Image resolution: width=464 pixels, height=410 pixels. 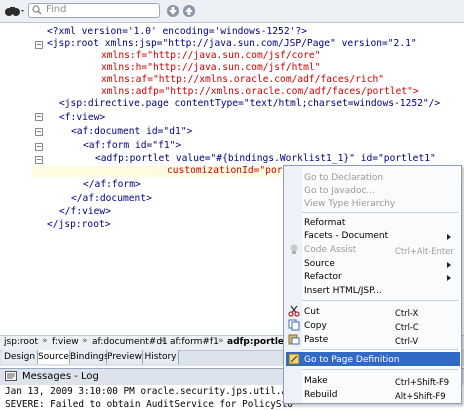 What do you see at coordinates (85, 211) in the screenshot?
I see `code-line: </f:view>` at bounding box center [85, 211].